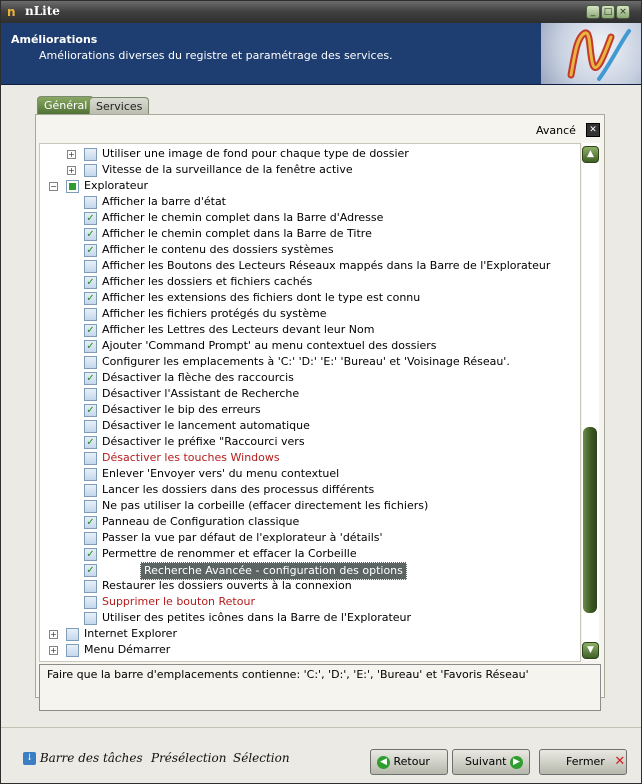  Describe the element at coordinates (485, 761) in the screenshot. I see `next-label: Suivant` at that location.